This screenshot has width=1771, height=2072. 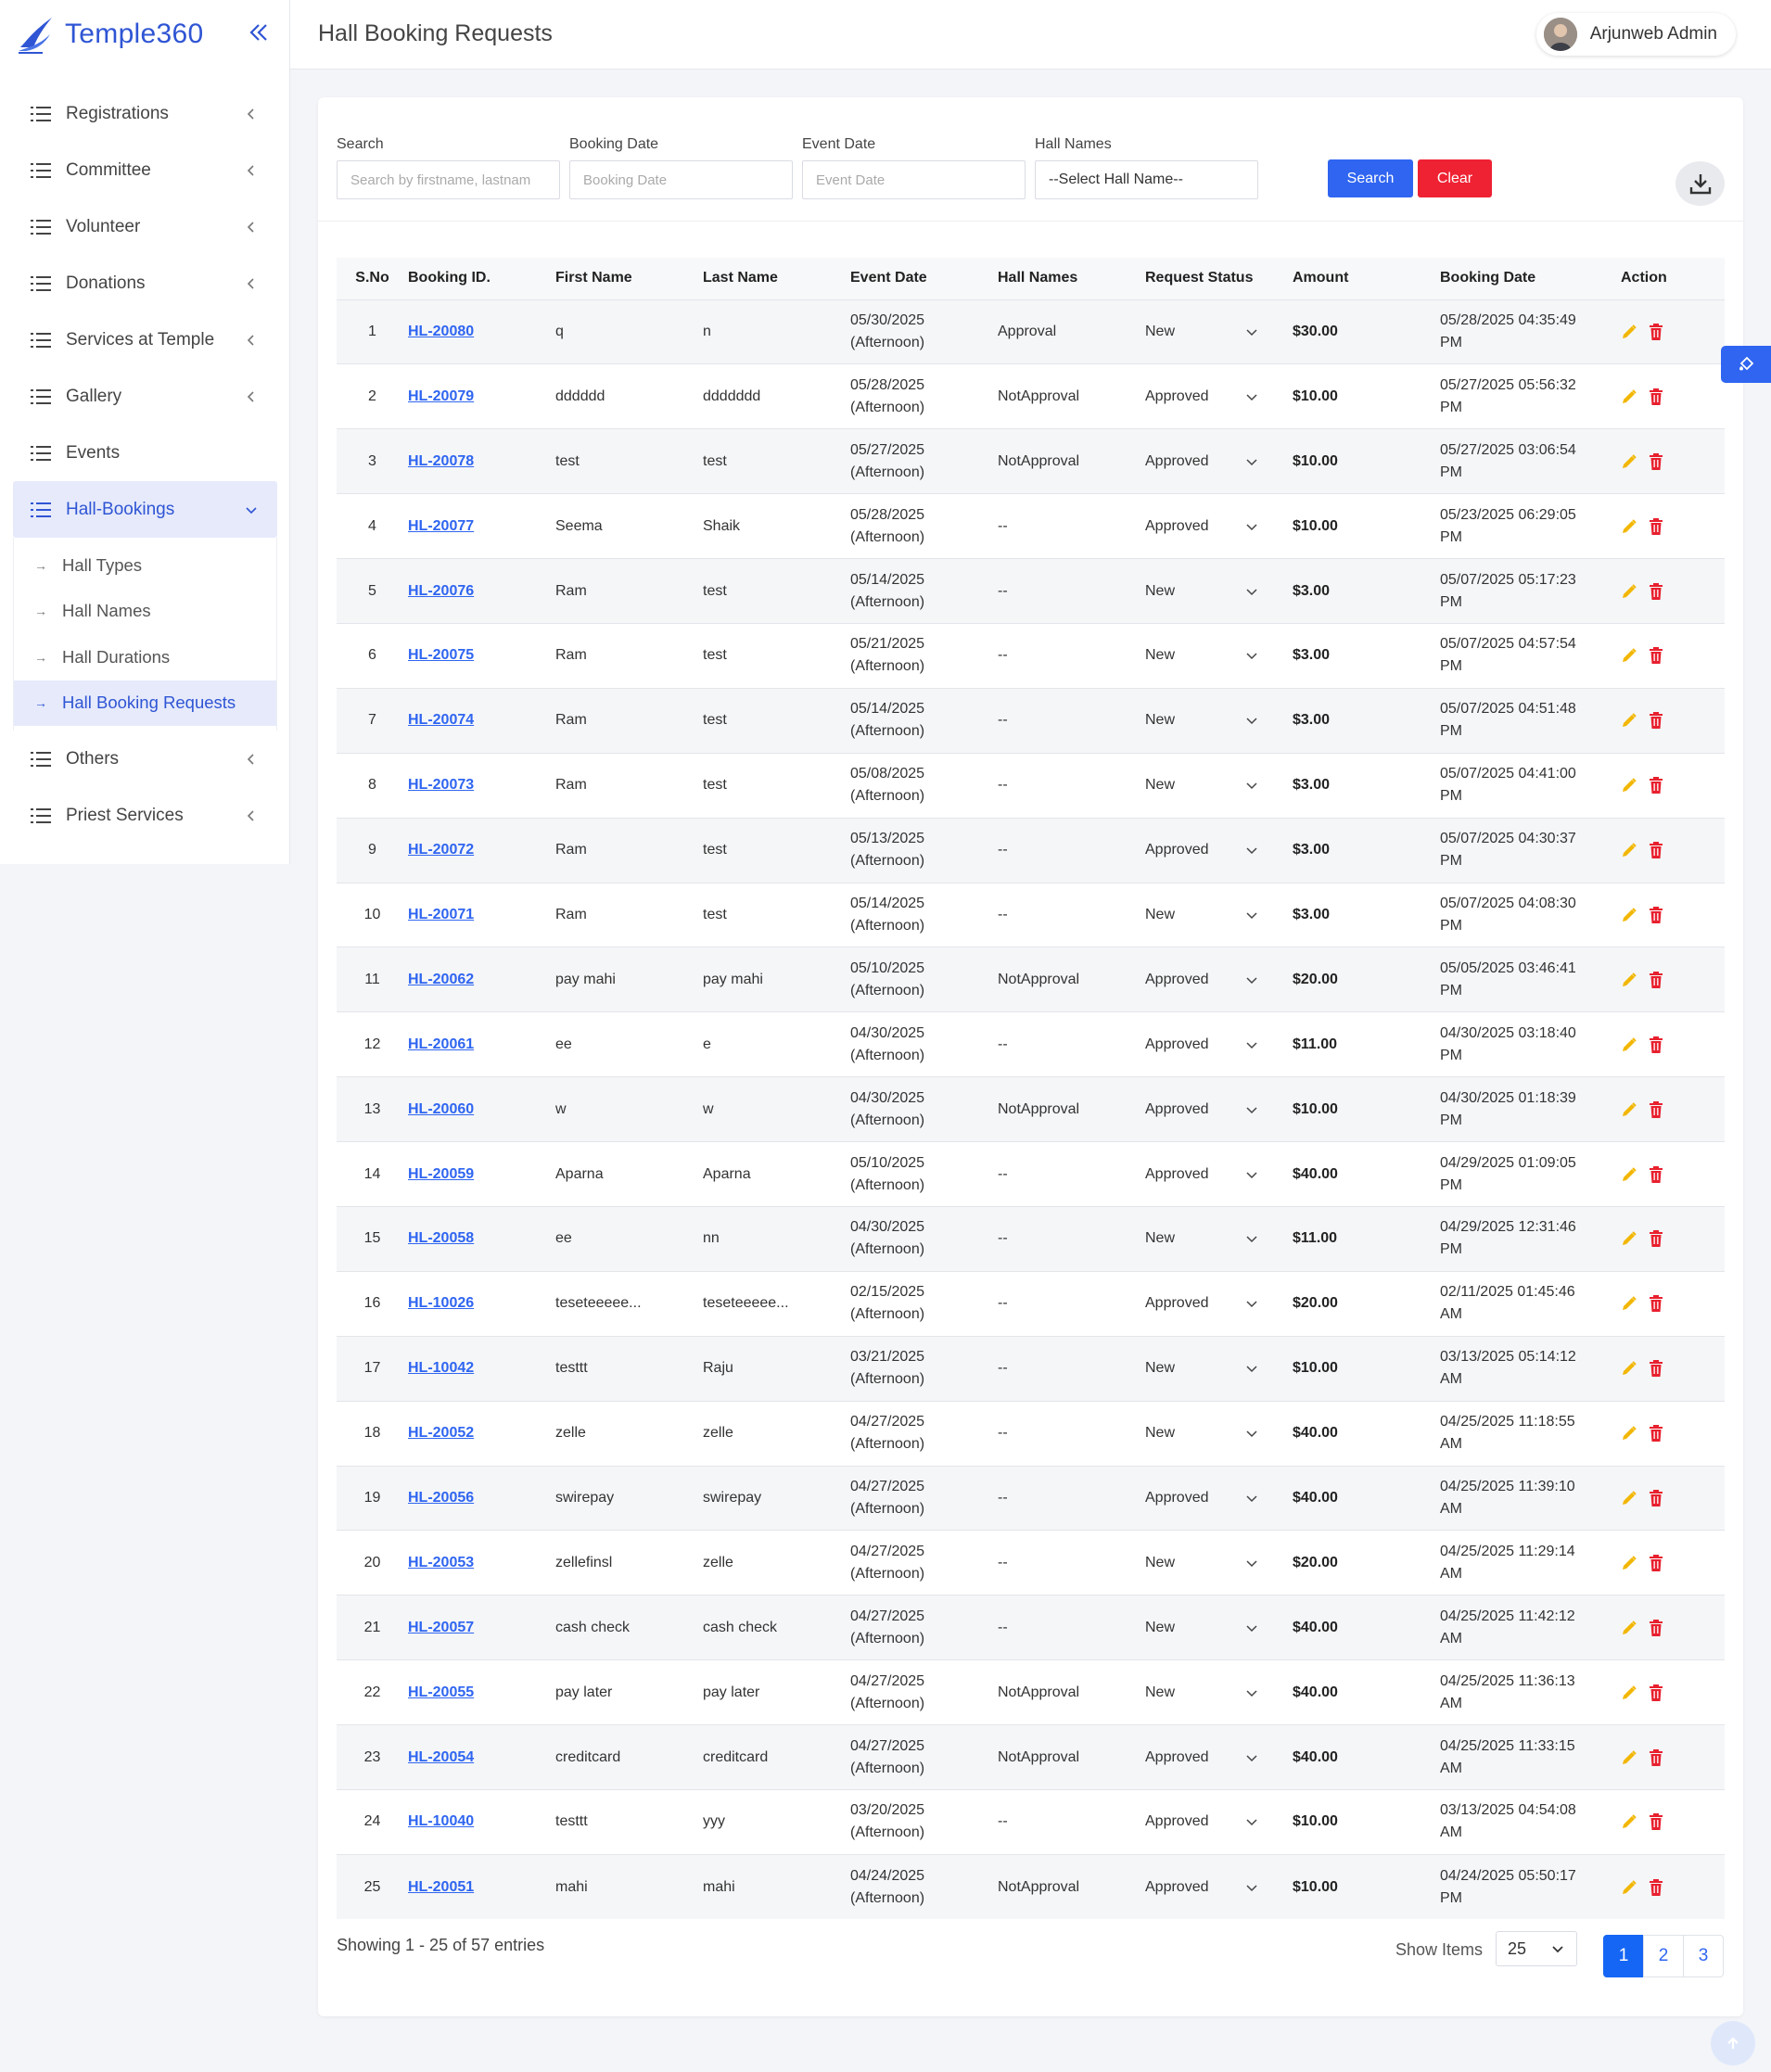 I want to click on sidebar-item-services-at-temple: Services at Temple, so click(x=145, y=340).